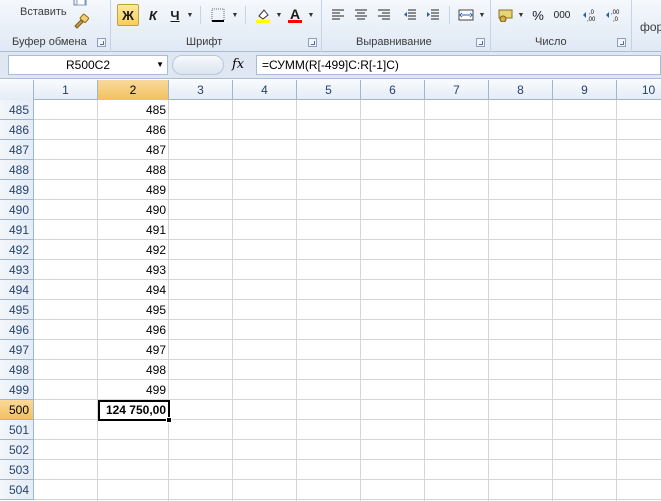 This screenshot has height=501, width=661. What do you see at coordinates (17, 270) in the screenshot?
I see `row-header-493: 493` at bounding box center [17, 270].